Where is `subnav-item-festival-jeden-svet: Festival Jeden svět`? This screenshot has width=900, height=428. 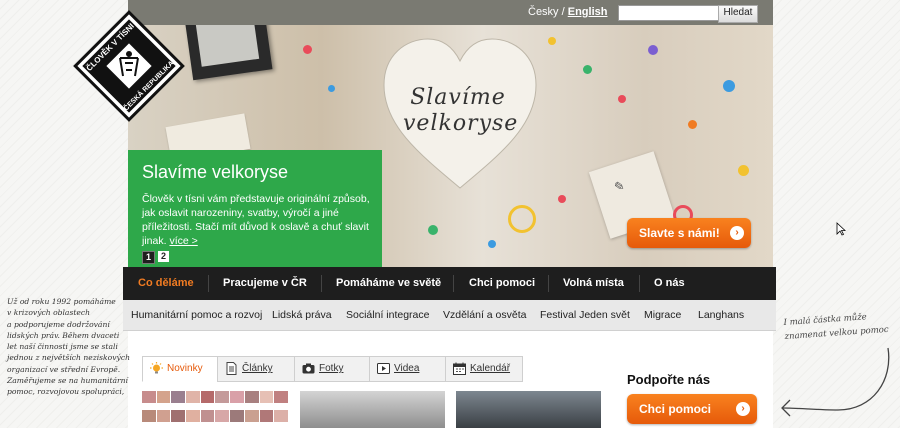 subnav-item-festival-jeden-svet: Festival Jeden svět is located at coordinates (585, 315).